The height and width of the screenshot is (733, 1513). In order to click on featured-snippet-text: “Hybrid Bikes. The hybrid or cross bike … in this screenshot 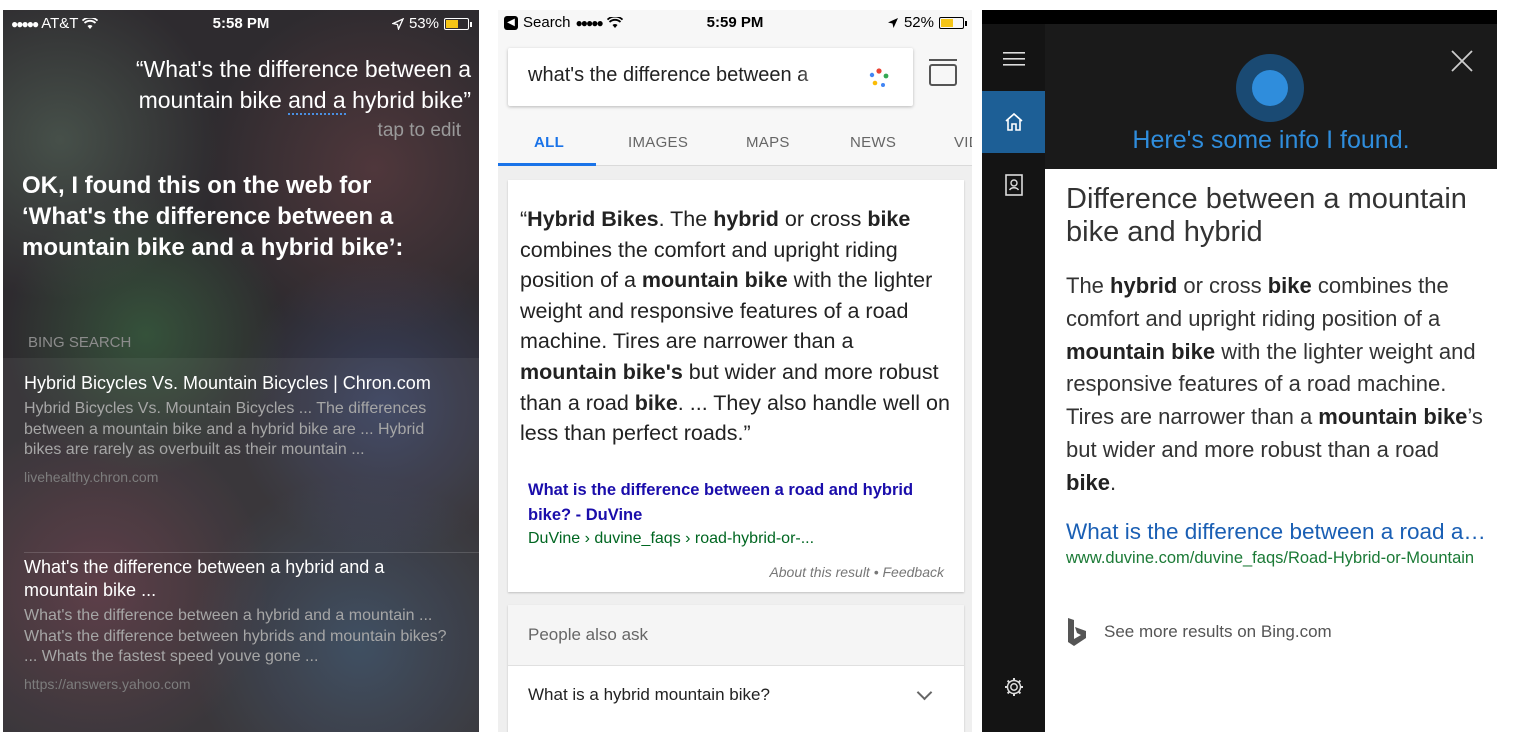, I will do `click(735, 326)`.